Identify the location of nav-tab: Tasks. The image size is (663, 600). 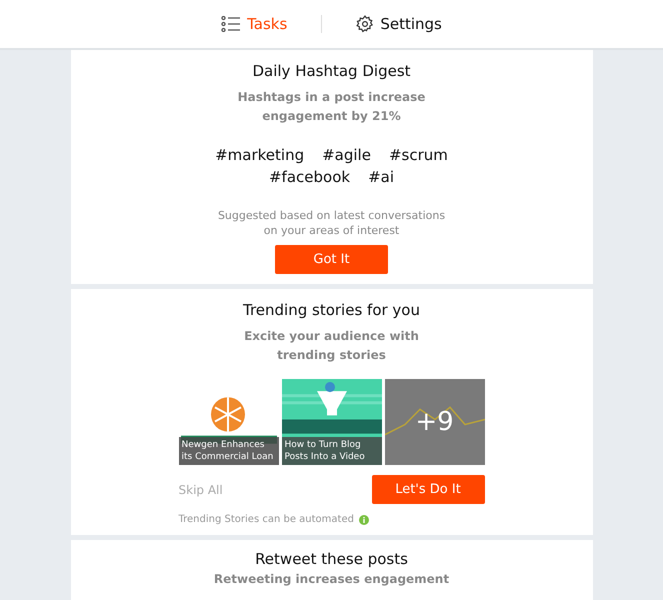
(254, 24).